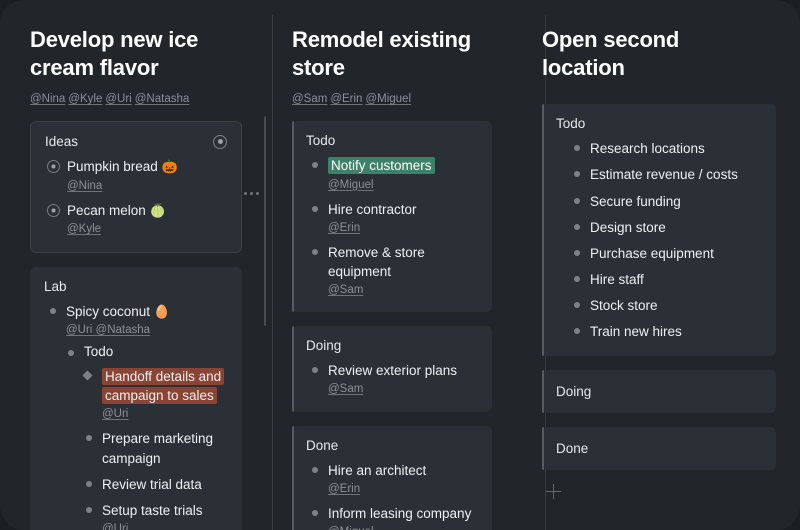 The width and height of the screenshot is (800, 530). I want to click on list-item: Stock store, so click(665, 305).